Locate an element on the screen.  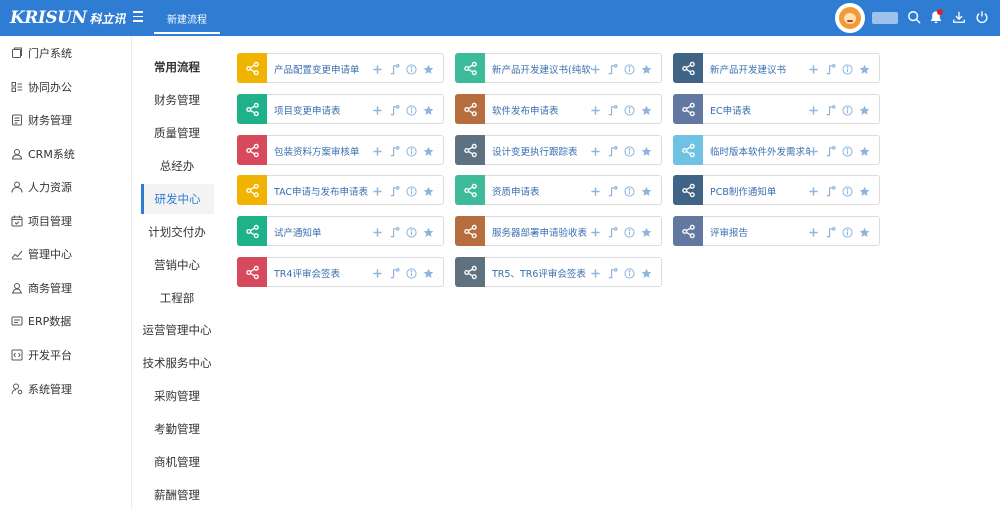
process-card-name: 产品配置变更申请单 is located at coordinates (324, 69).